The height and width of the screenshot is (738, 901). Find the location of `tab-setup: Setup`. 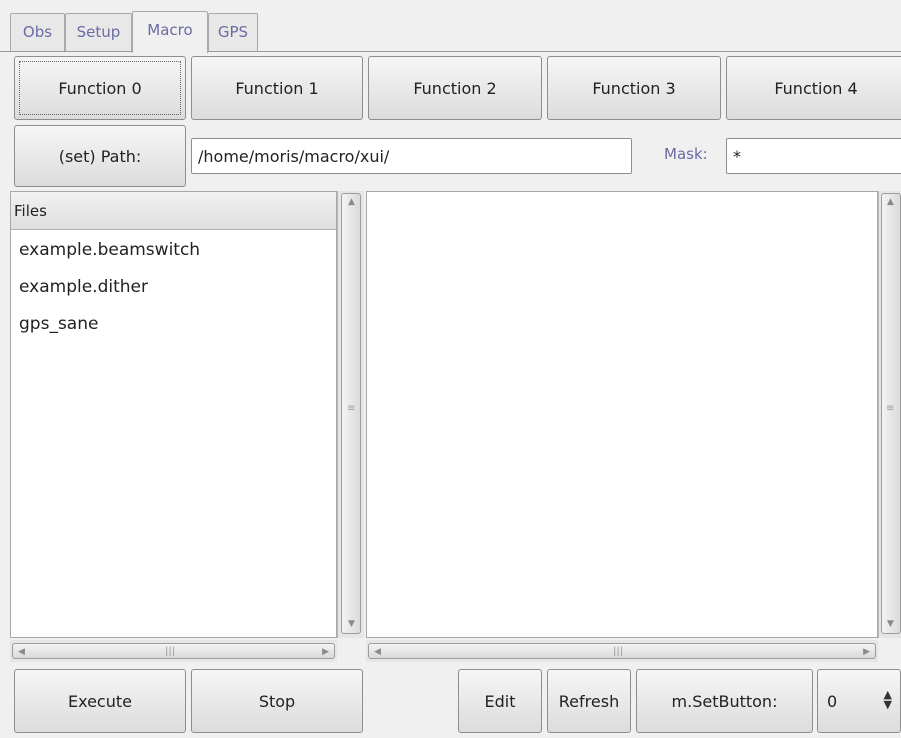

tab-setup: Setup is located at coordinates (98, 32).